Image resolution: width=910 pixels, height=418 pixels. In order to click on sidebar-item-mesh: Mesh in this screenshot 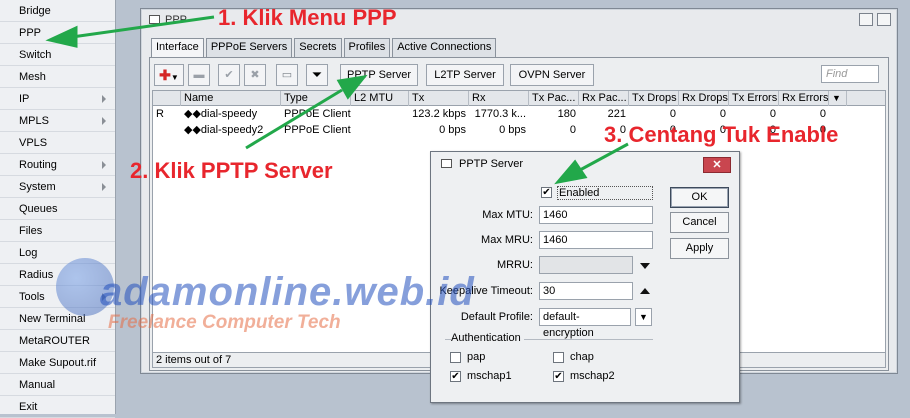, I will do `click(57, 77)`.